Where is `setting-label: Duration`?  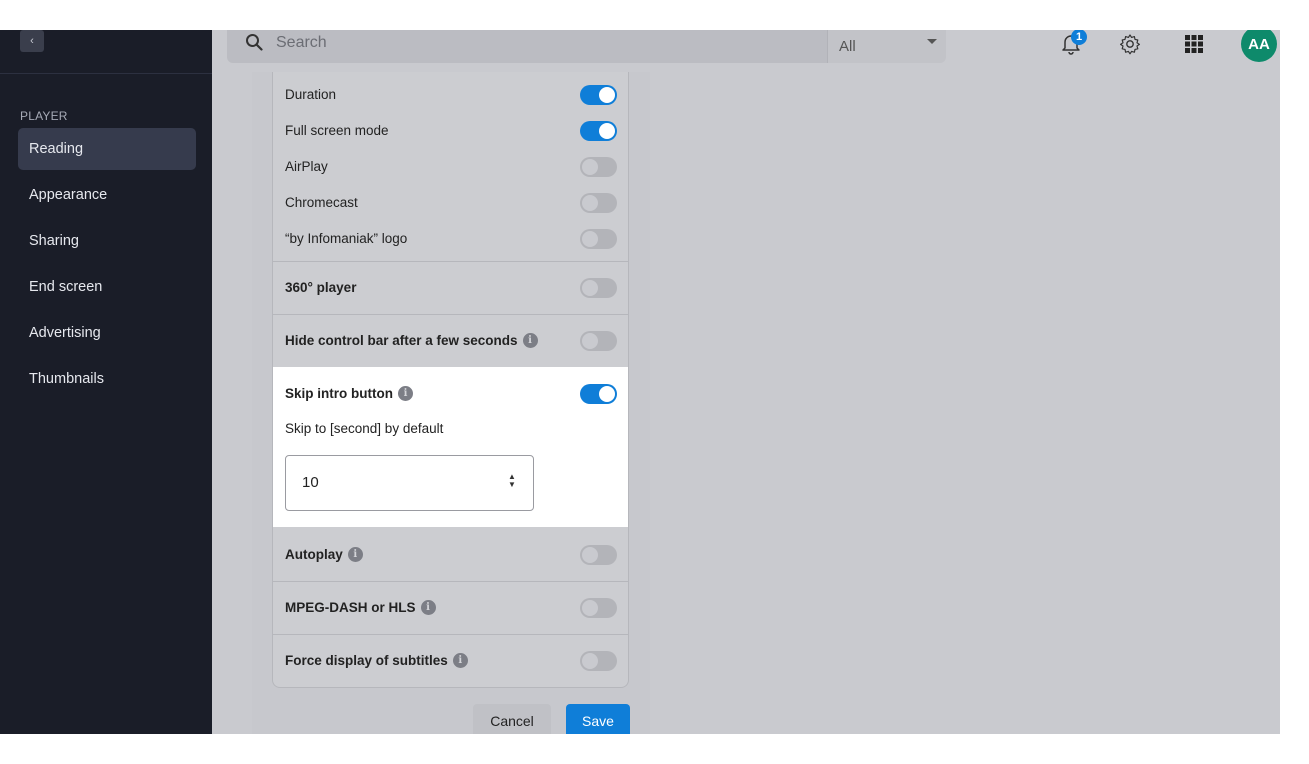 setting-label: Duration is located at coordinates (311, 94).